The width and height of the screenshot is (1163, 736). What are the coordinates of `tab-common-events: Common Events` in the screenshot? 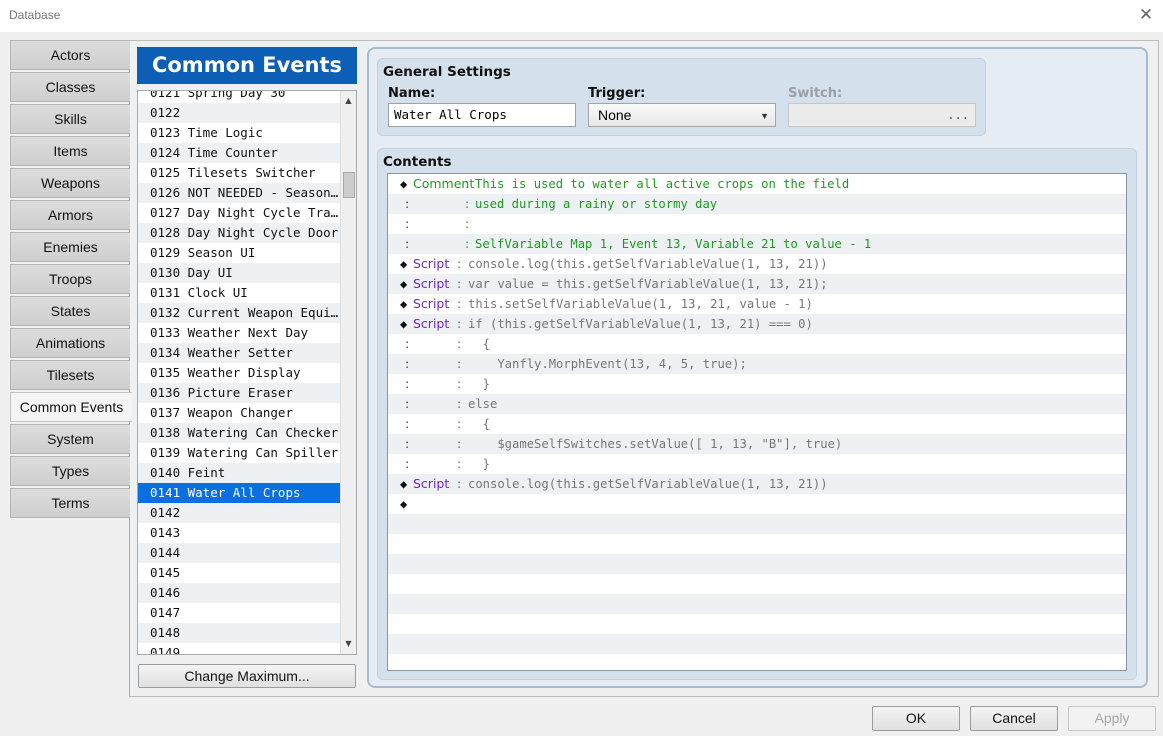 It's located at (71, 407).